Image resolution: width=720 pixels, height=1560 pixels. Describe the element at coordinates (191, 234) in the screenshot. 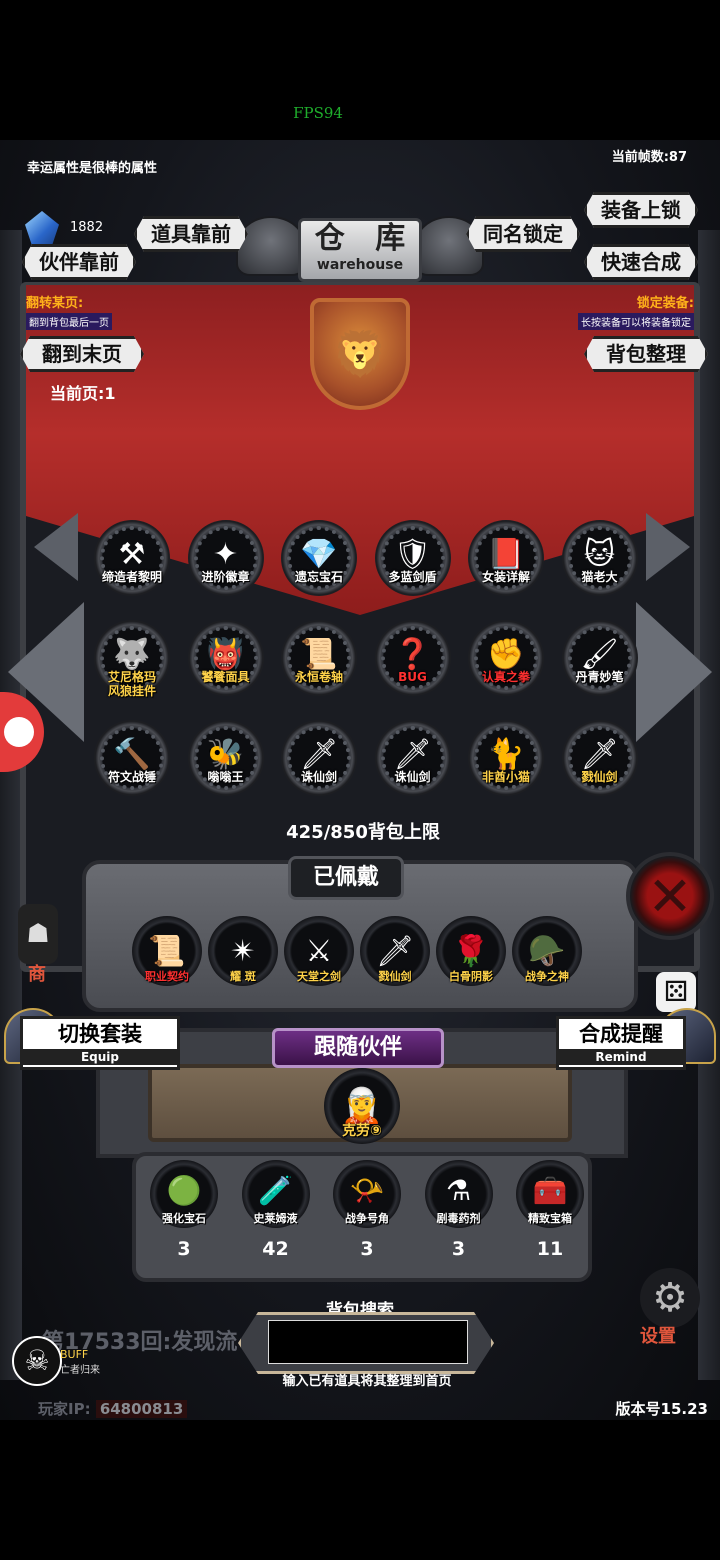

I see `items-front-button: 道具靠前` at that location.